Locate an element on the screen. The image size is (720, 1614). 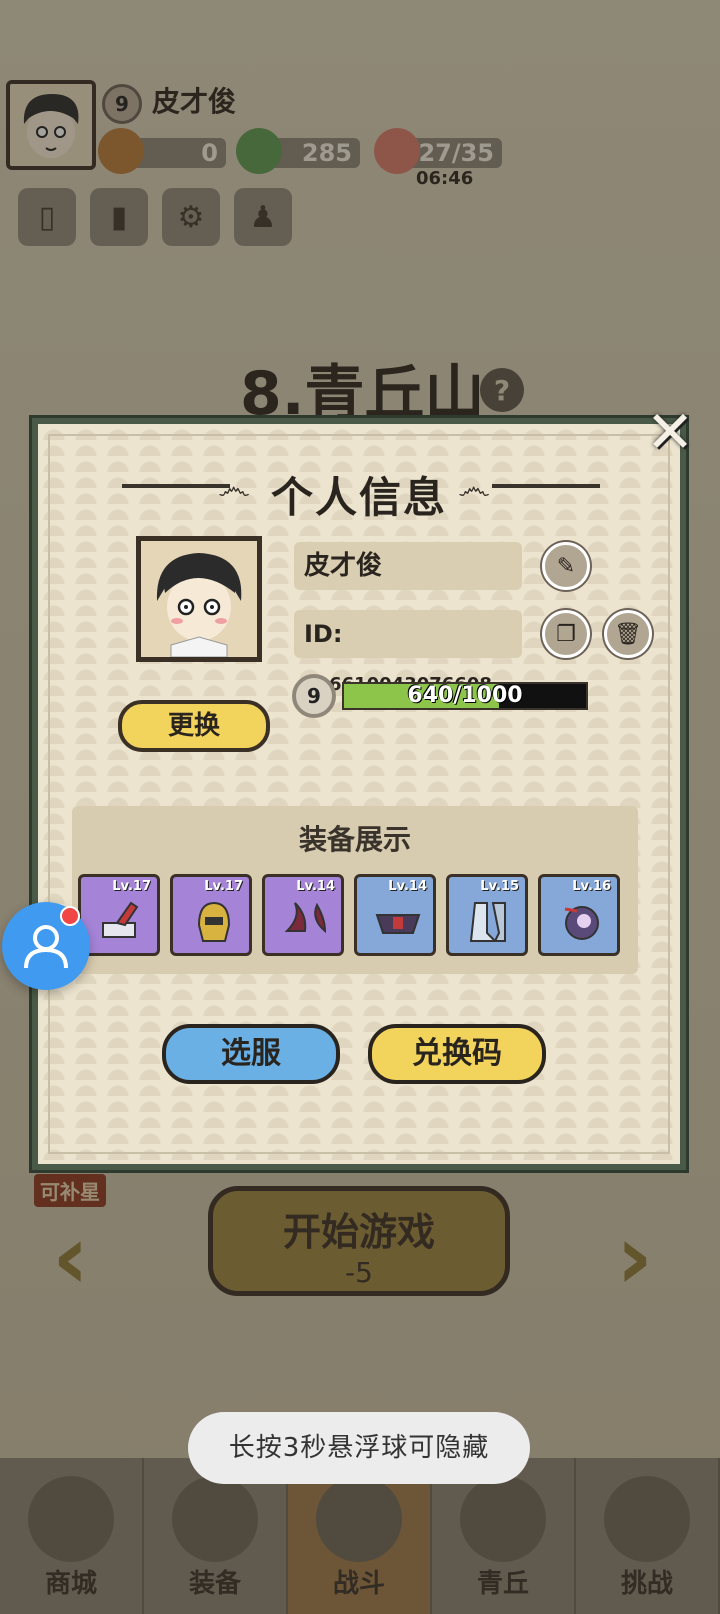
belt-icon is located at coordinates (398, 924).